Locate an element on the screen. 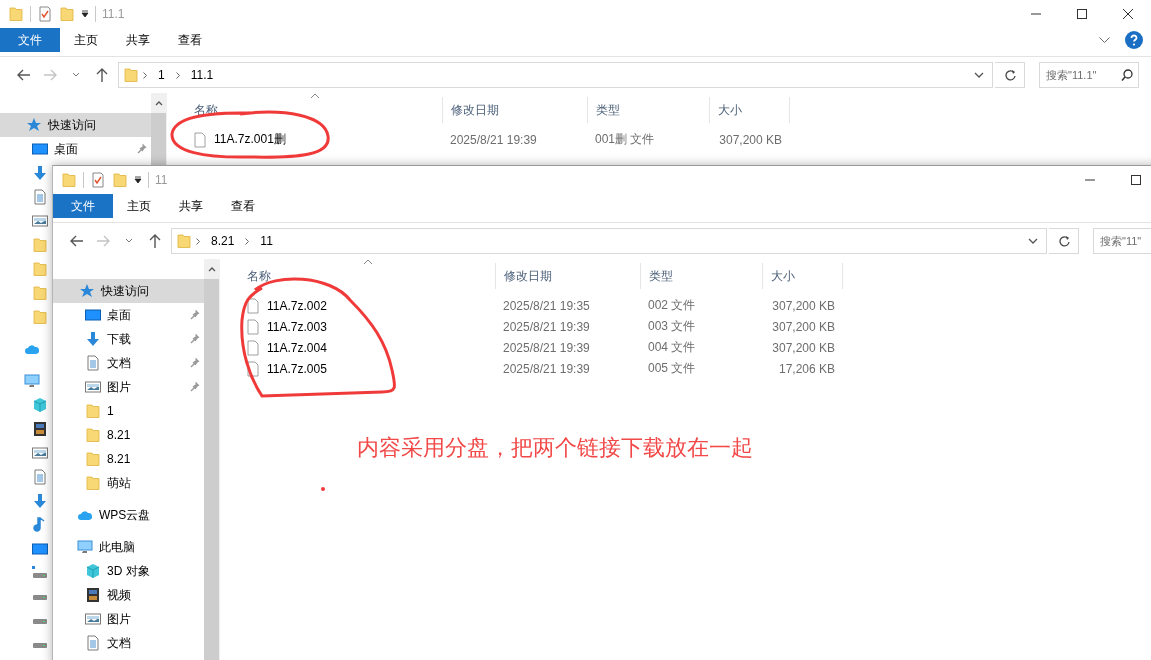 The height and width of the screenshot is (660, 1151). file-size: 17,206 KB is located at coordinates (806, 368).